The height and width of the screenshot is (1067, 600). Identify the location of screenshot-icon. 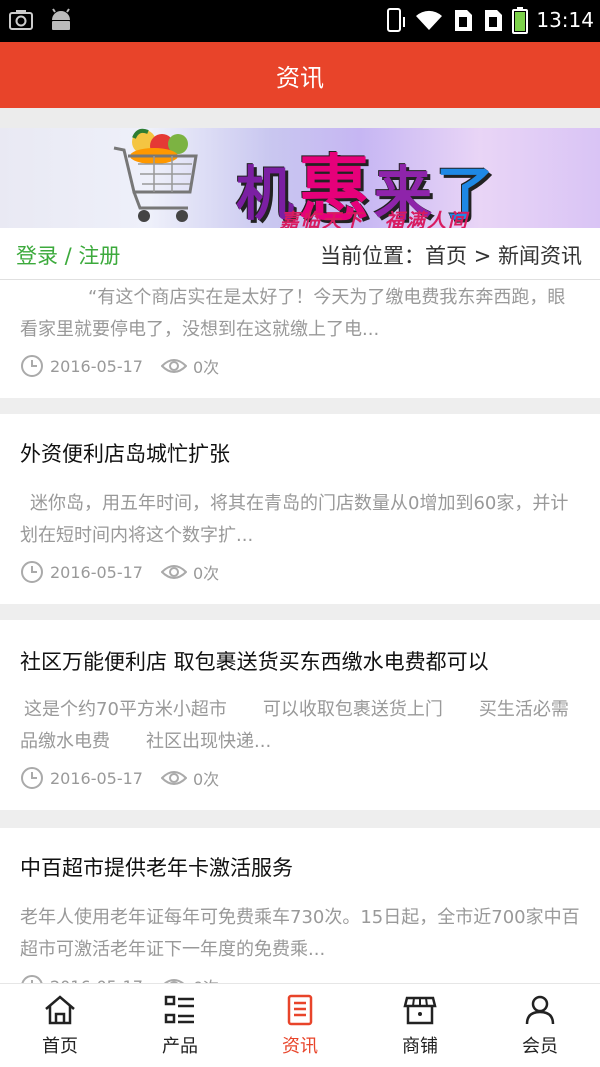
(21, 20).